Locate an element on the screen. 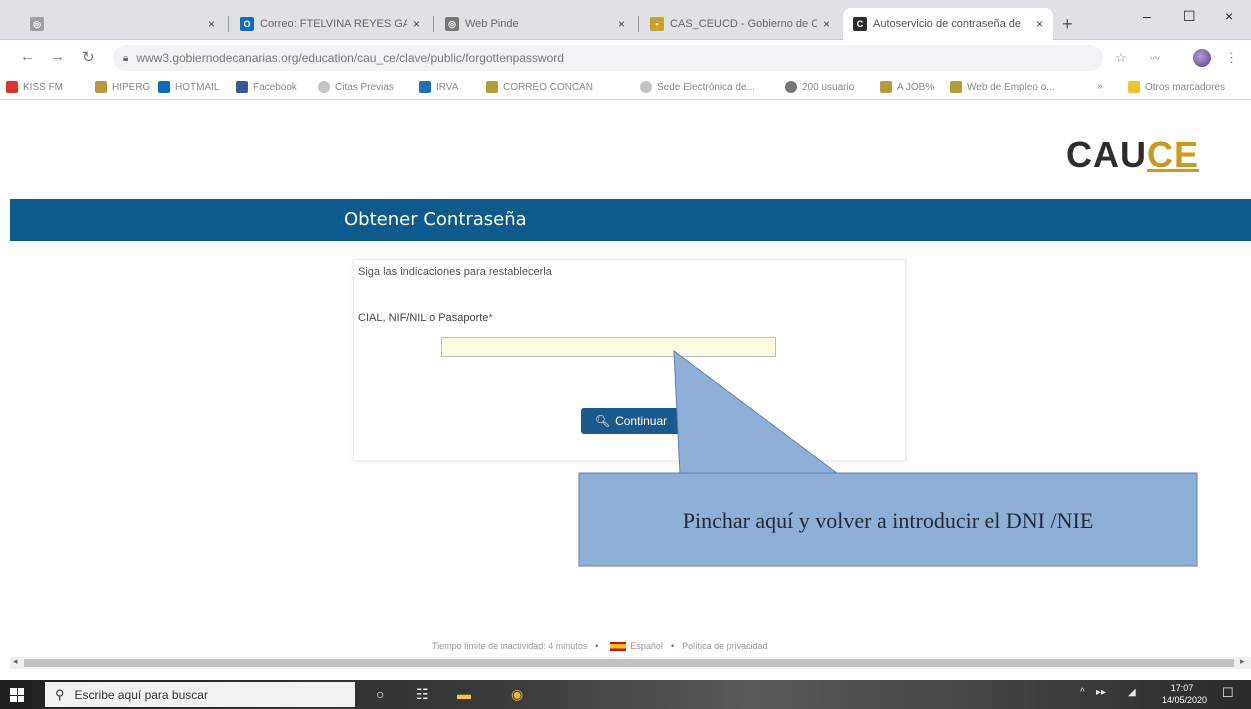 The image size is (1251, 709). browser-tab: ◎ × is located at coordinates (122, 24).